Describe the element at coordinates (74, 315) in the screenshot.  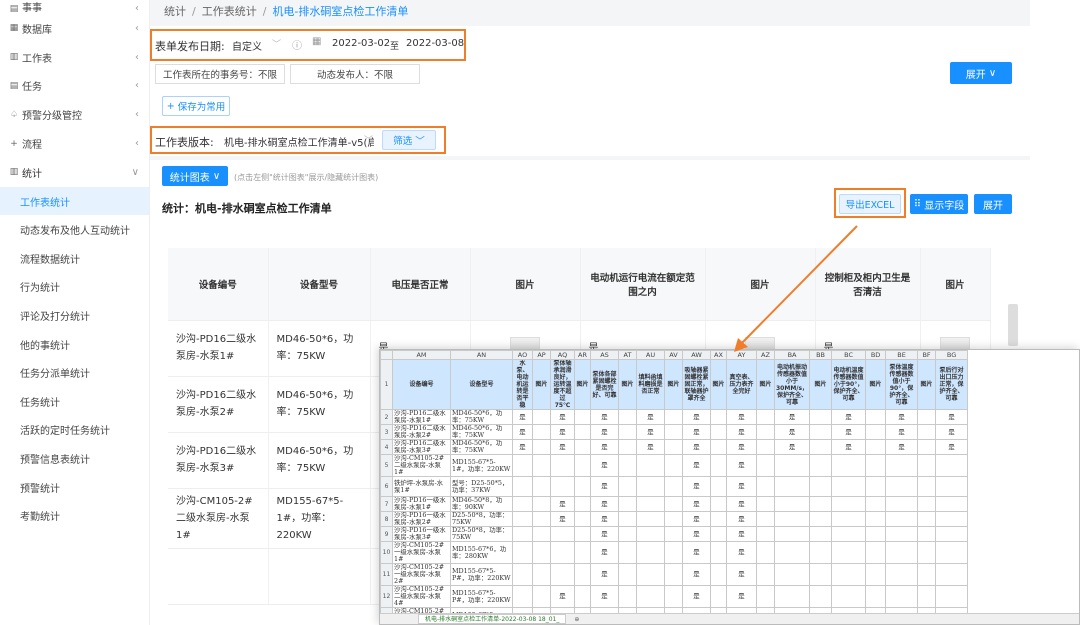
I see `sidebar-subitem-4: 评论及打分统计` at that location.